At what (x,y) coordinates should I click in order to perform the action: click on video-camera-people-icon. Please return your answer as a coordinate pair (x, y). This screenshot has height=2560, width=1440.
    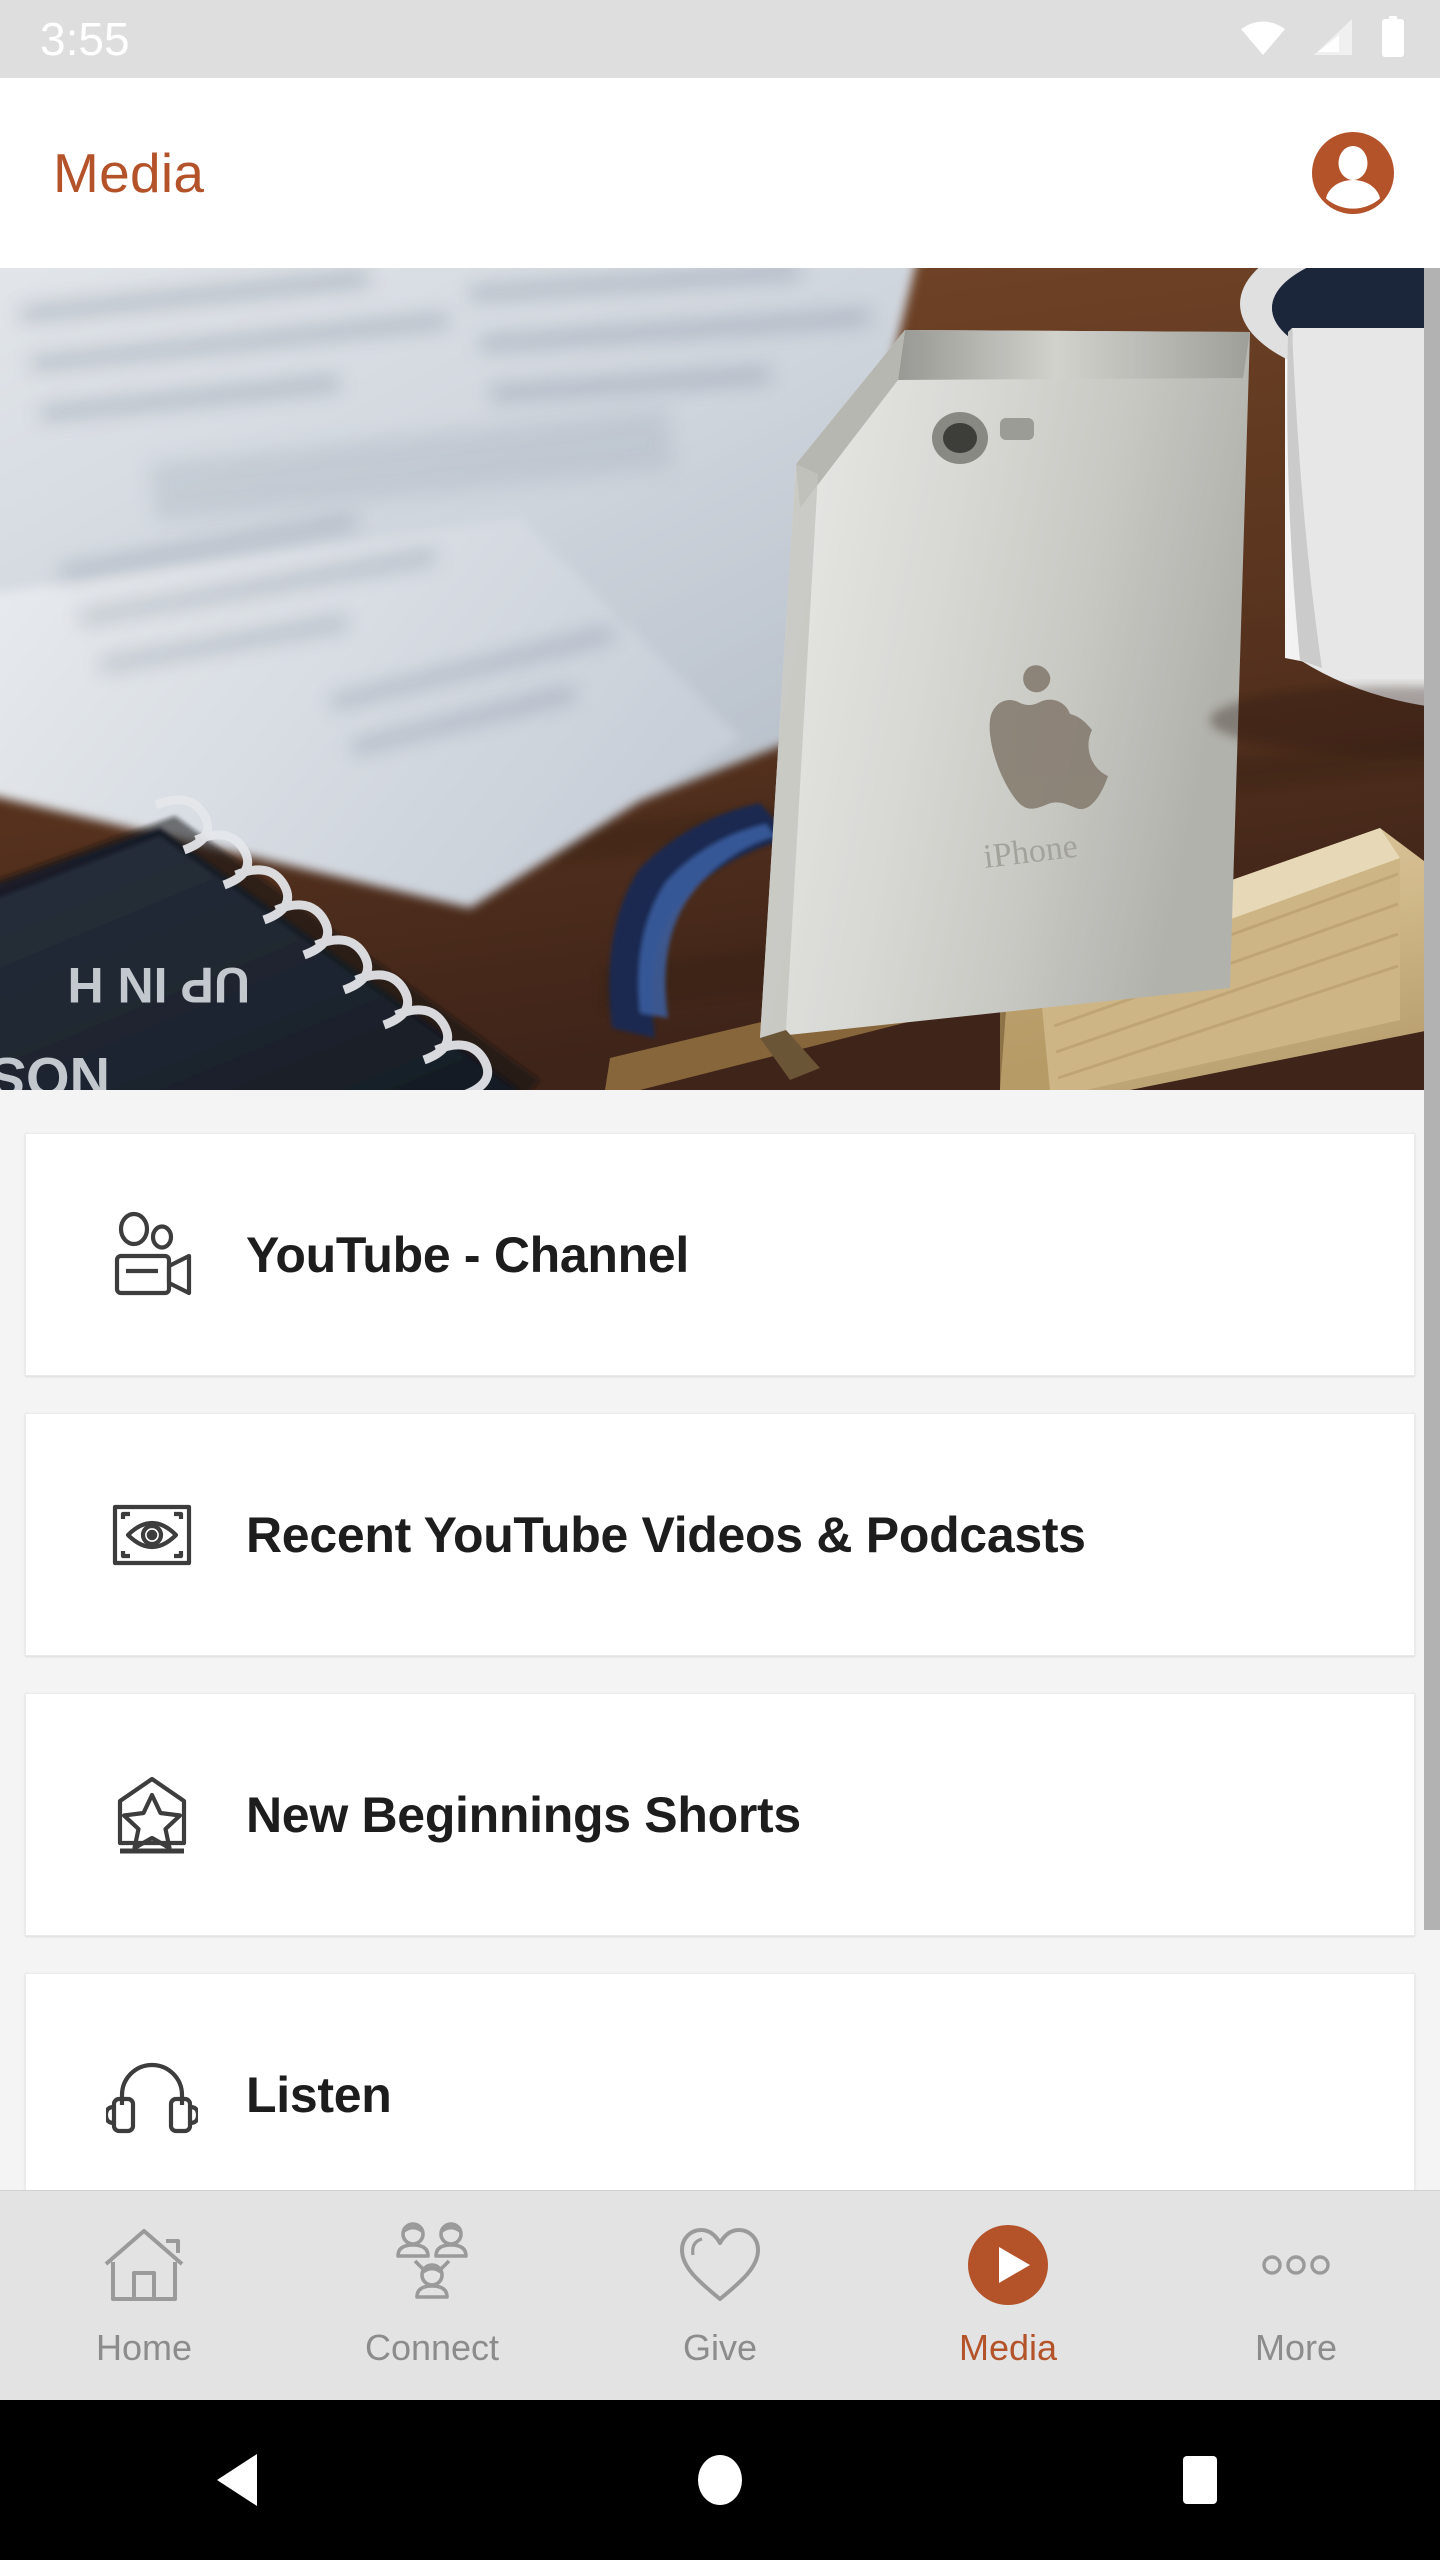
    Looking at the image, I should click on (152, 1255).